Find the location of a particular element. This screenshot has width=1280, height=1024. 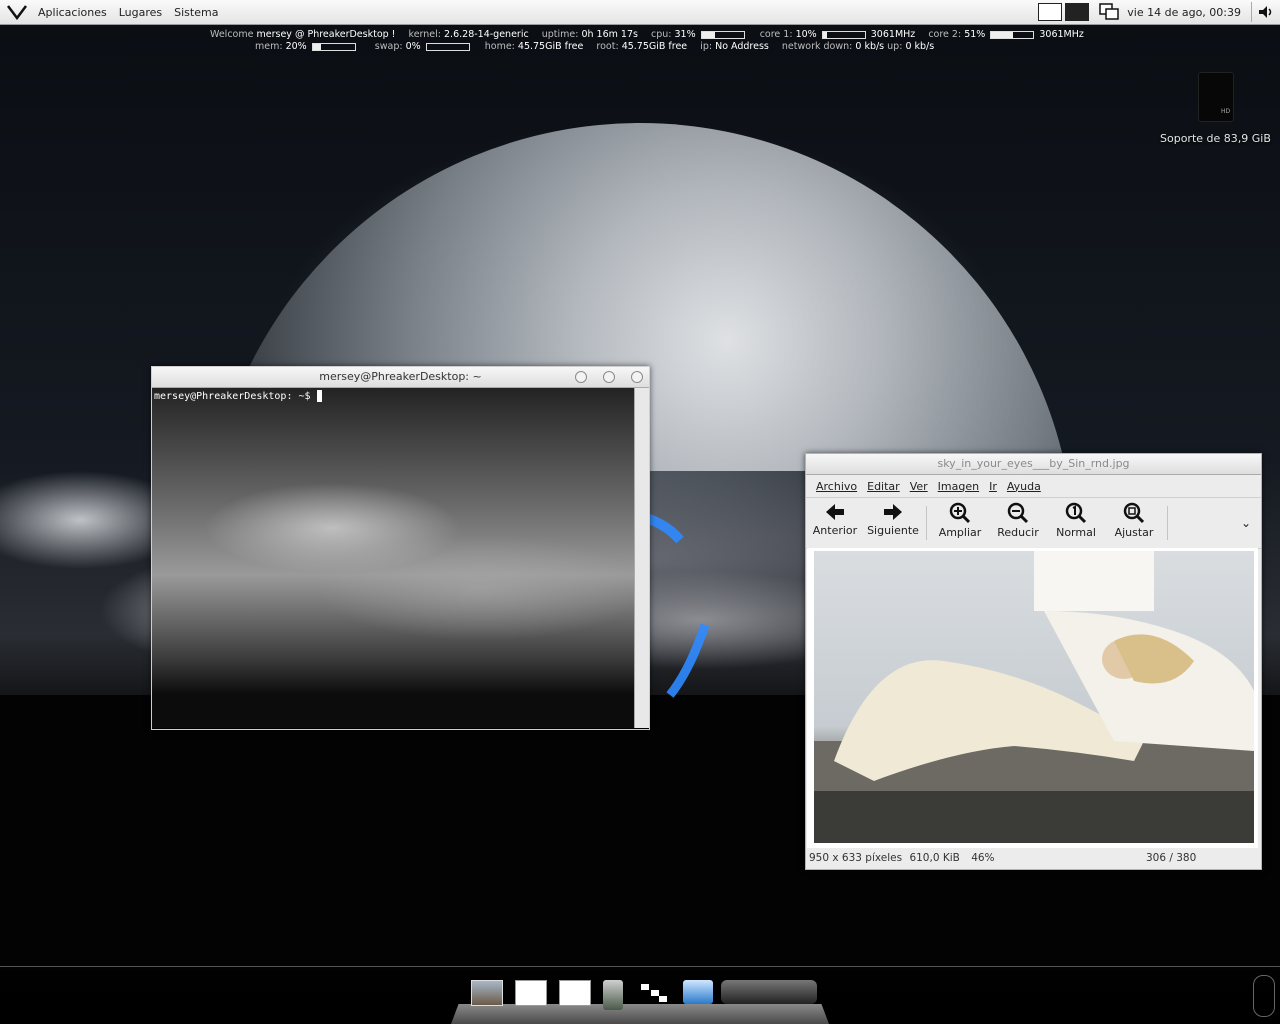

panel-divider is located at coordinates (1251, 12).